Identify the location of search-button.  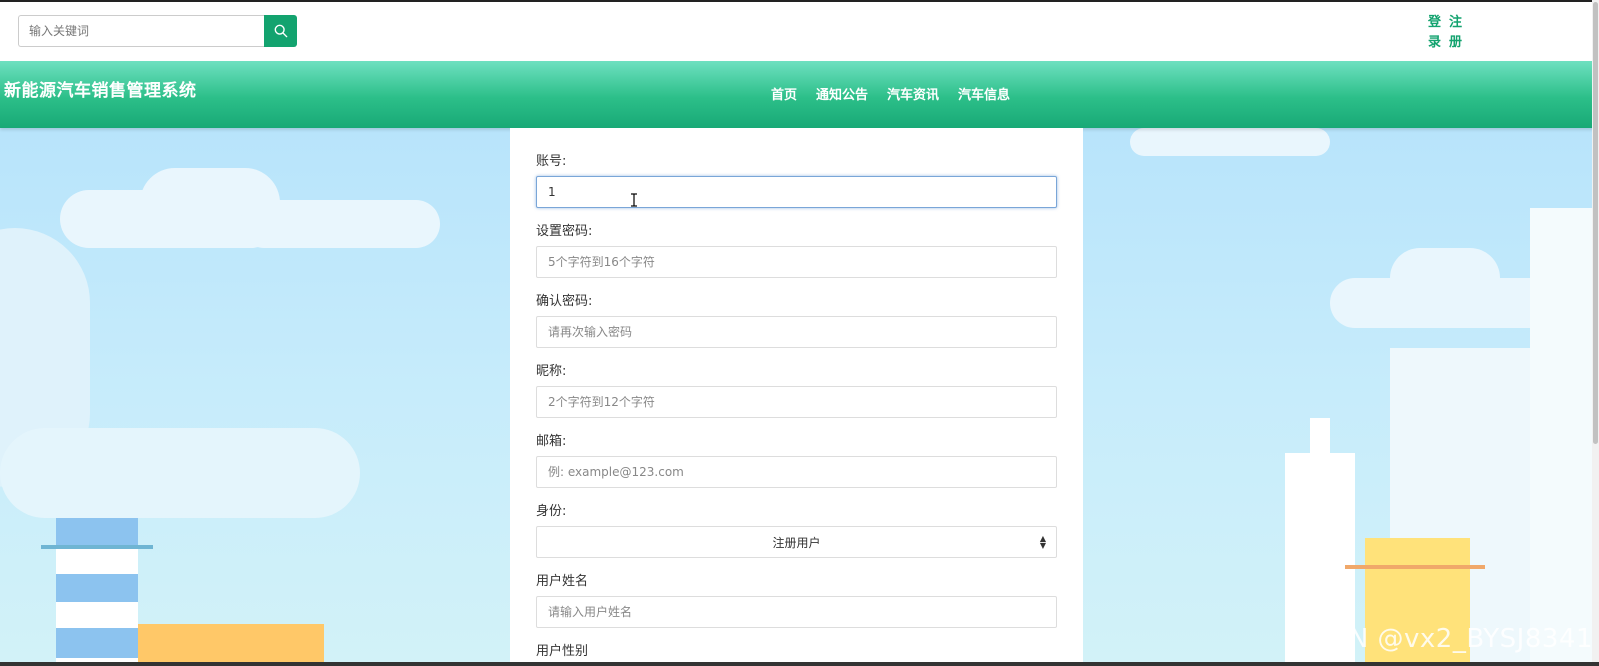
(280, 31).